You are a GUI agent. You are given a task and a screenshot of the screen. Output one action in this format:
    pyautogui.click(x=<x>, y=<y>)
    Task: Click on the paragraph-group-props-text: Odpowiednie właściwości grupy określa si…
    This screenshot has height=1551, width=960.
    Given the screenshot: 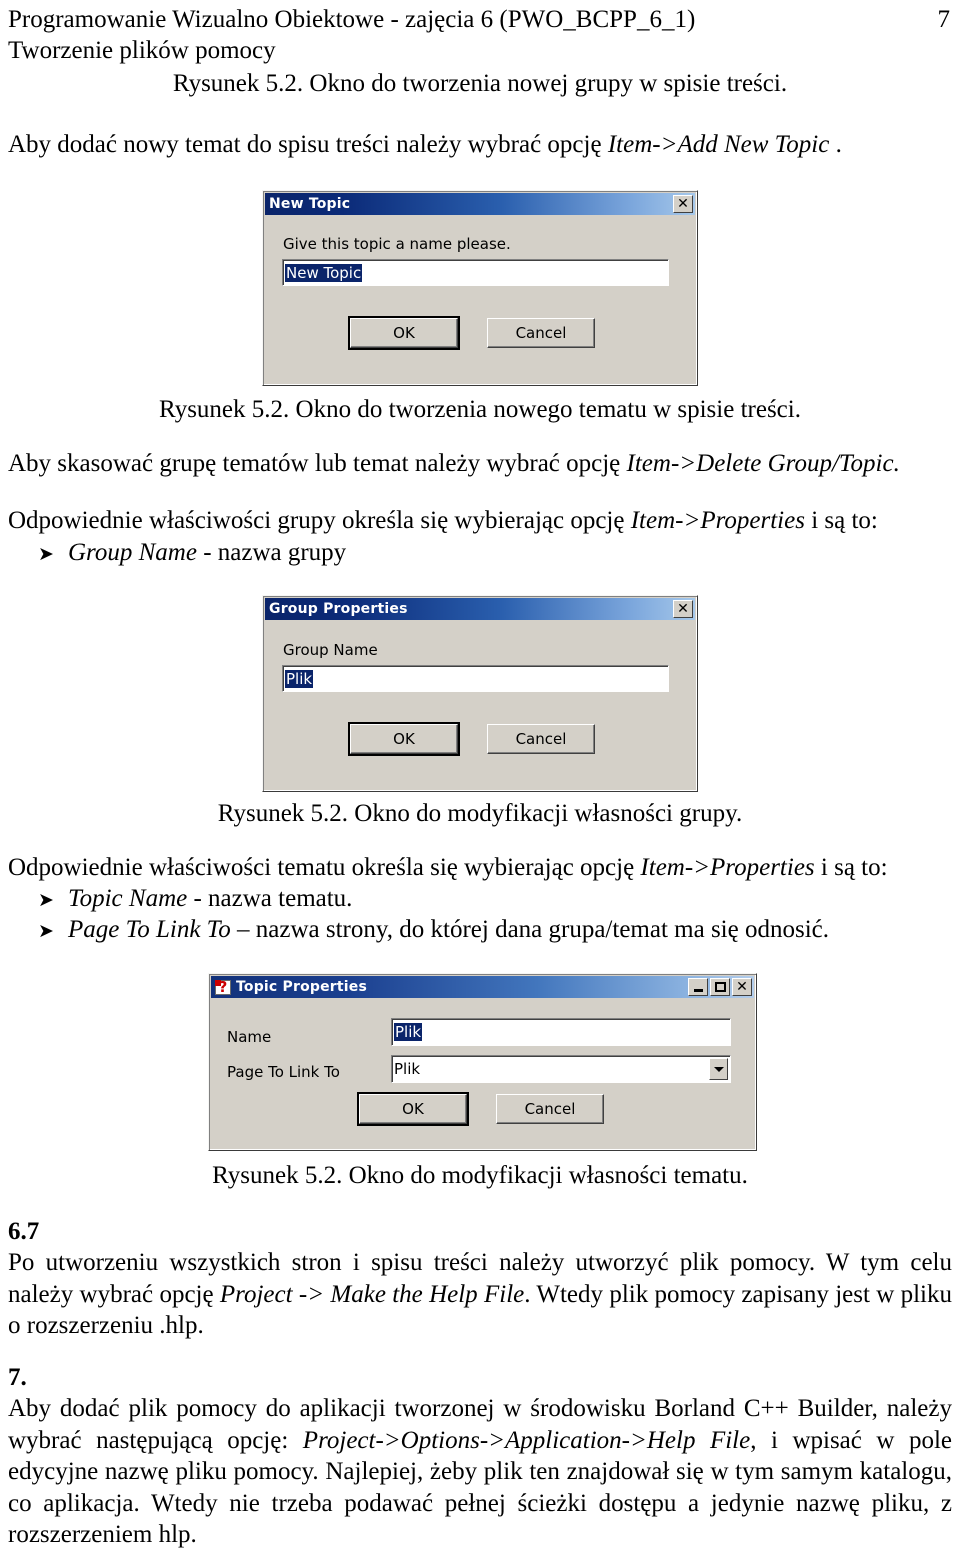 What is the action you would take?
    pyautogui.click(x=319, y=520)
    